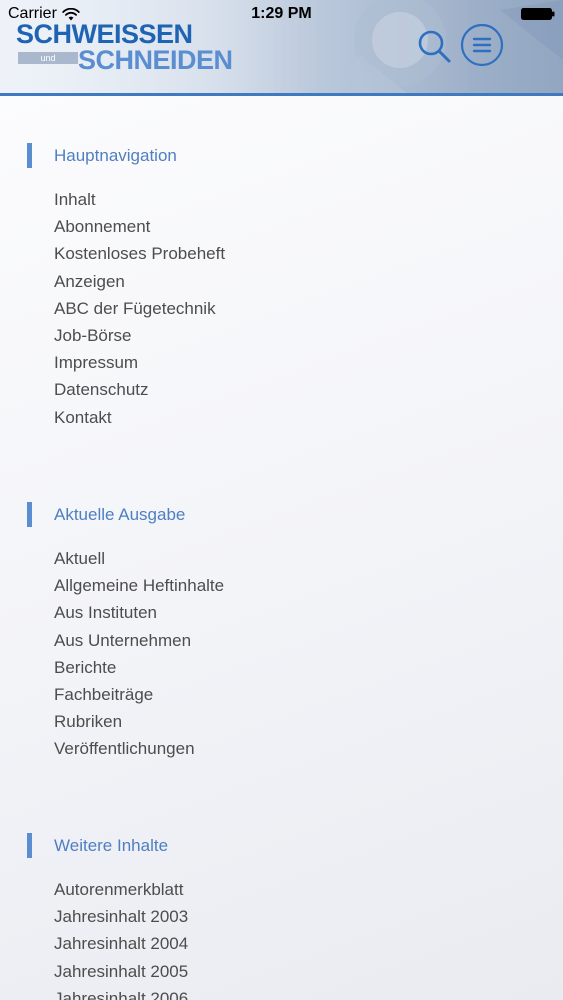 The height and width of the screenshot is (1000, 563). I want to click on nav-item-rubriken: Rubriken, so click(139, 721).